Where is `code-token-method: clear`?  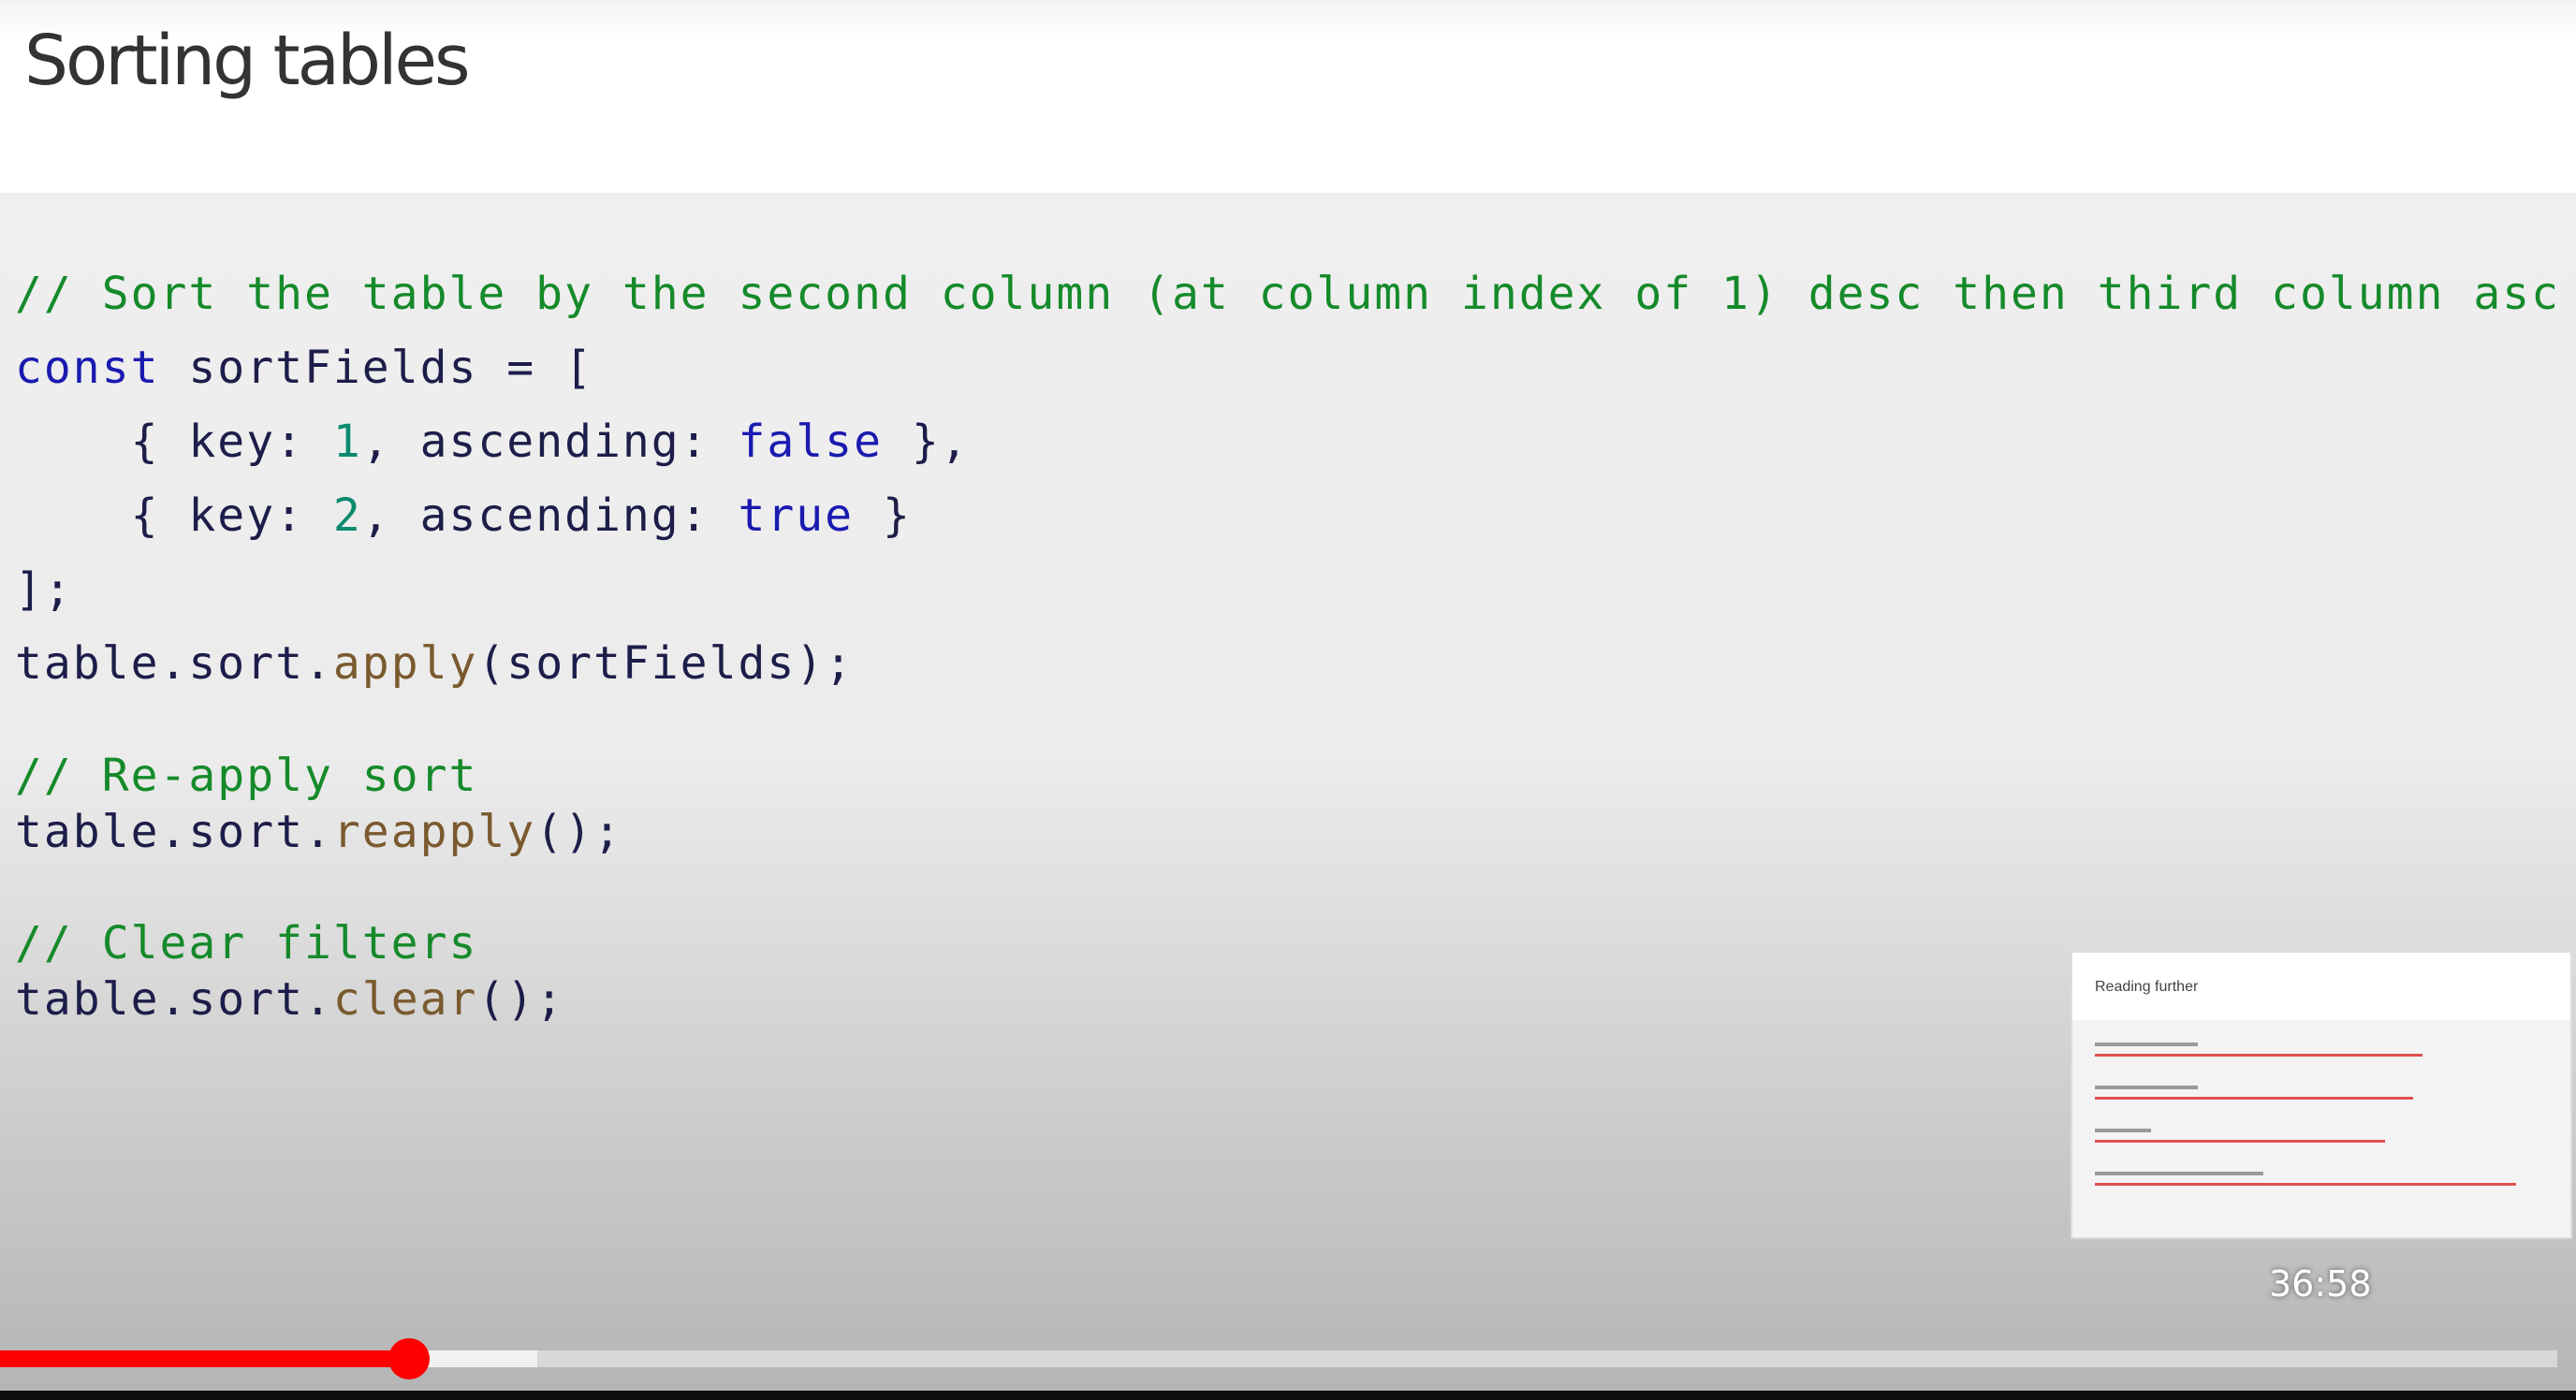 code-token-method: clear is located at coordinates (405, 999).